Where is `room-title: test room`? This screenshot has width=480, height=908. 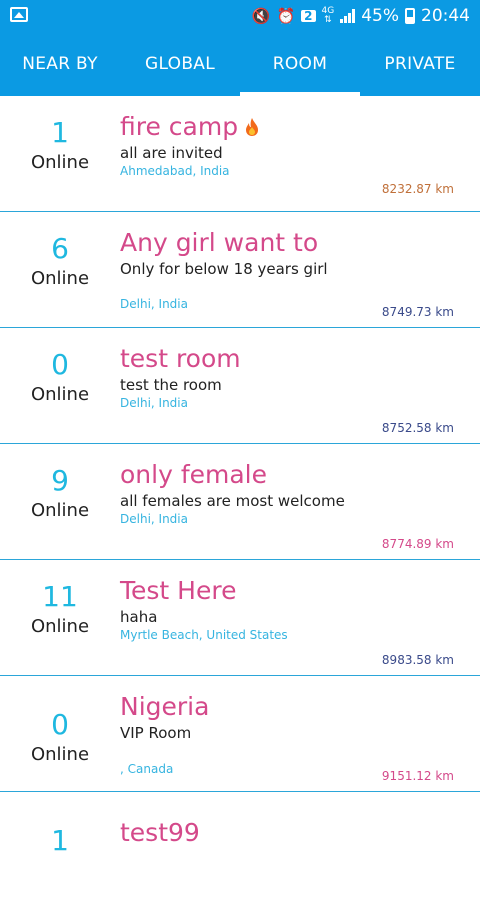 room-title: test room is located at coordinates (180, 358).